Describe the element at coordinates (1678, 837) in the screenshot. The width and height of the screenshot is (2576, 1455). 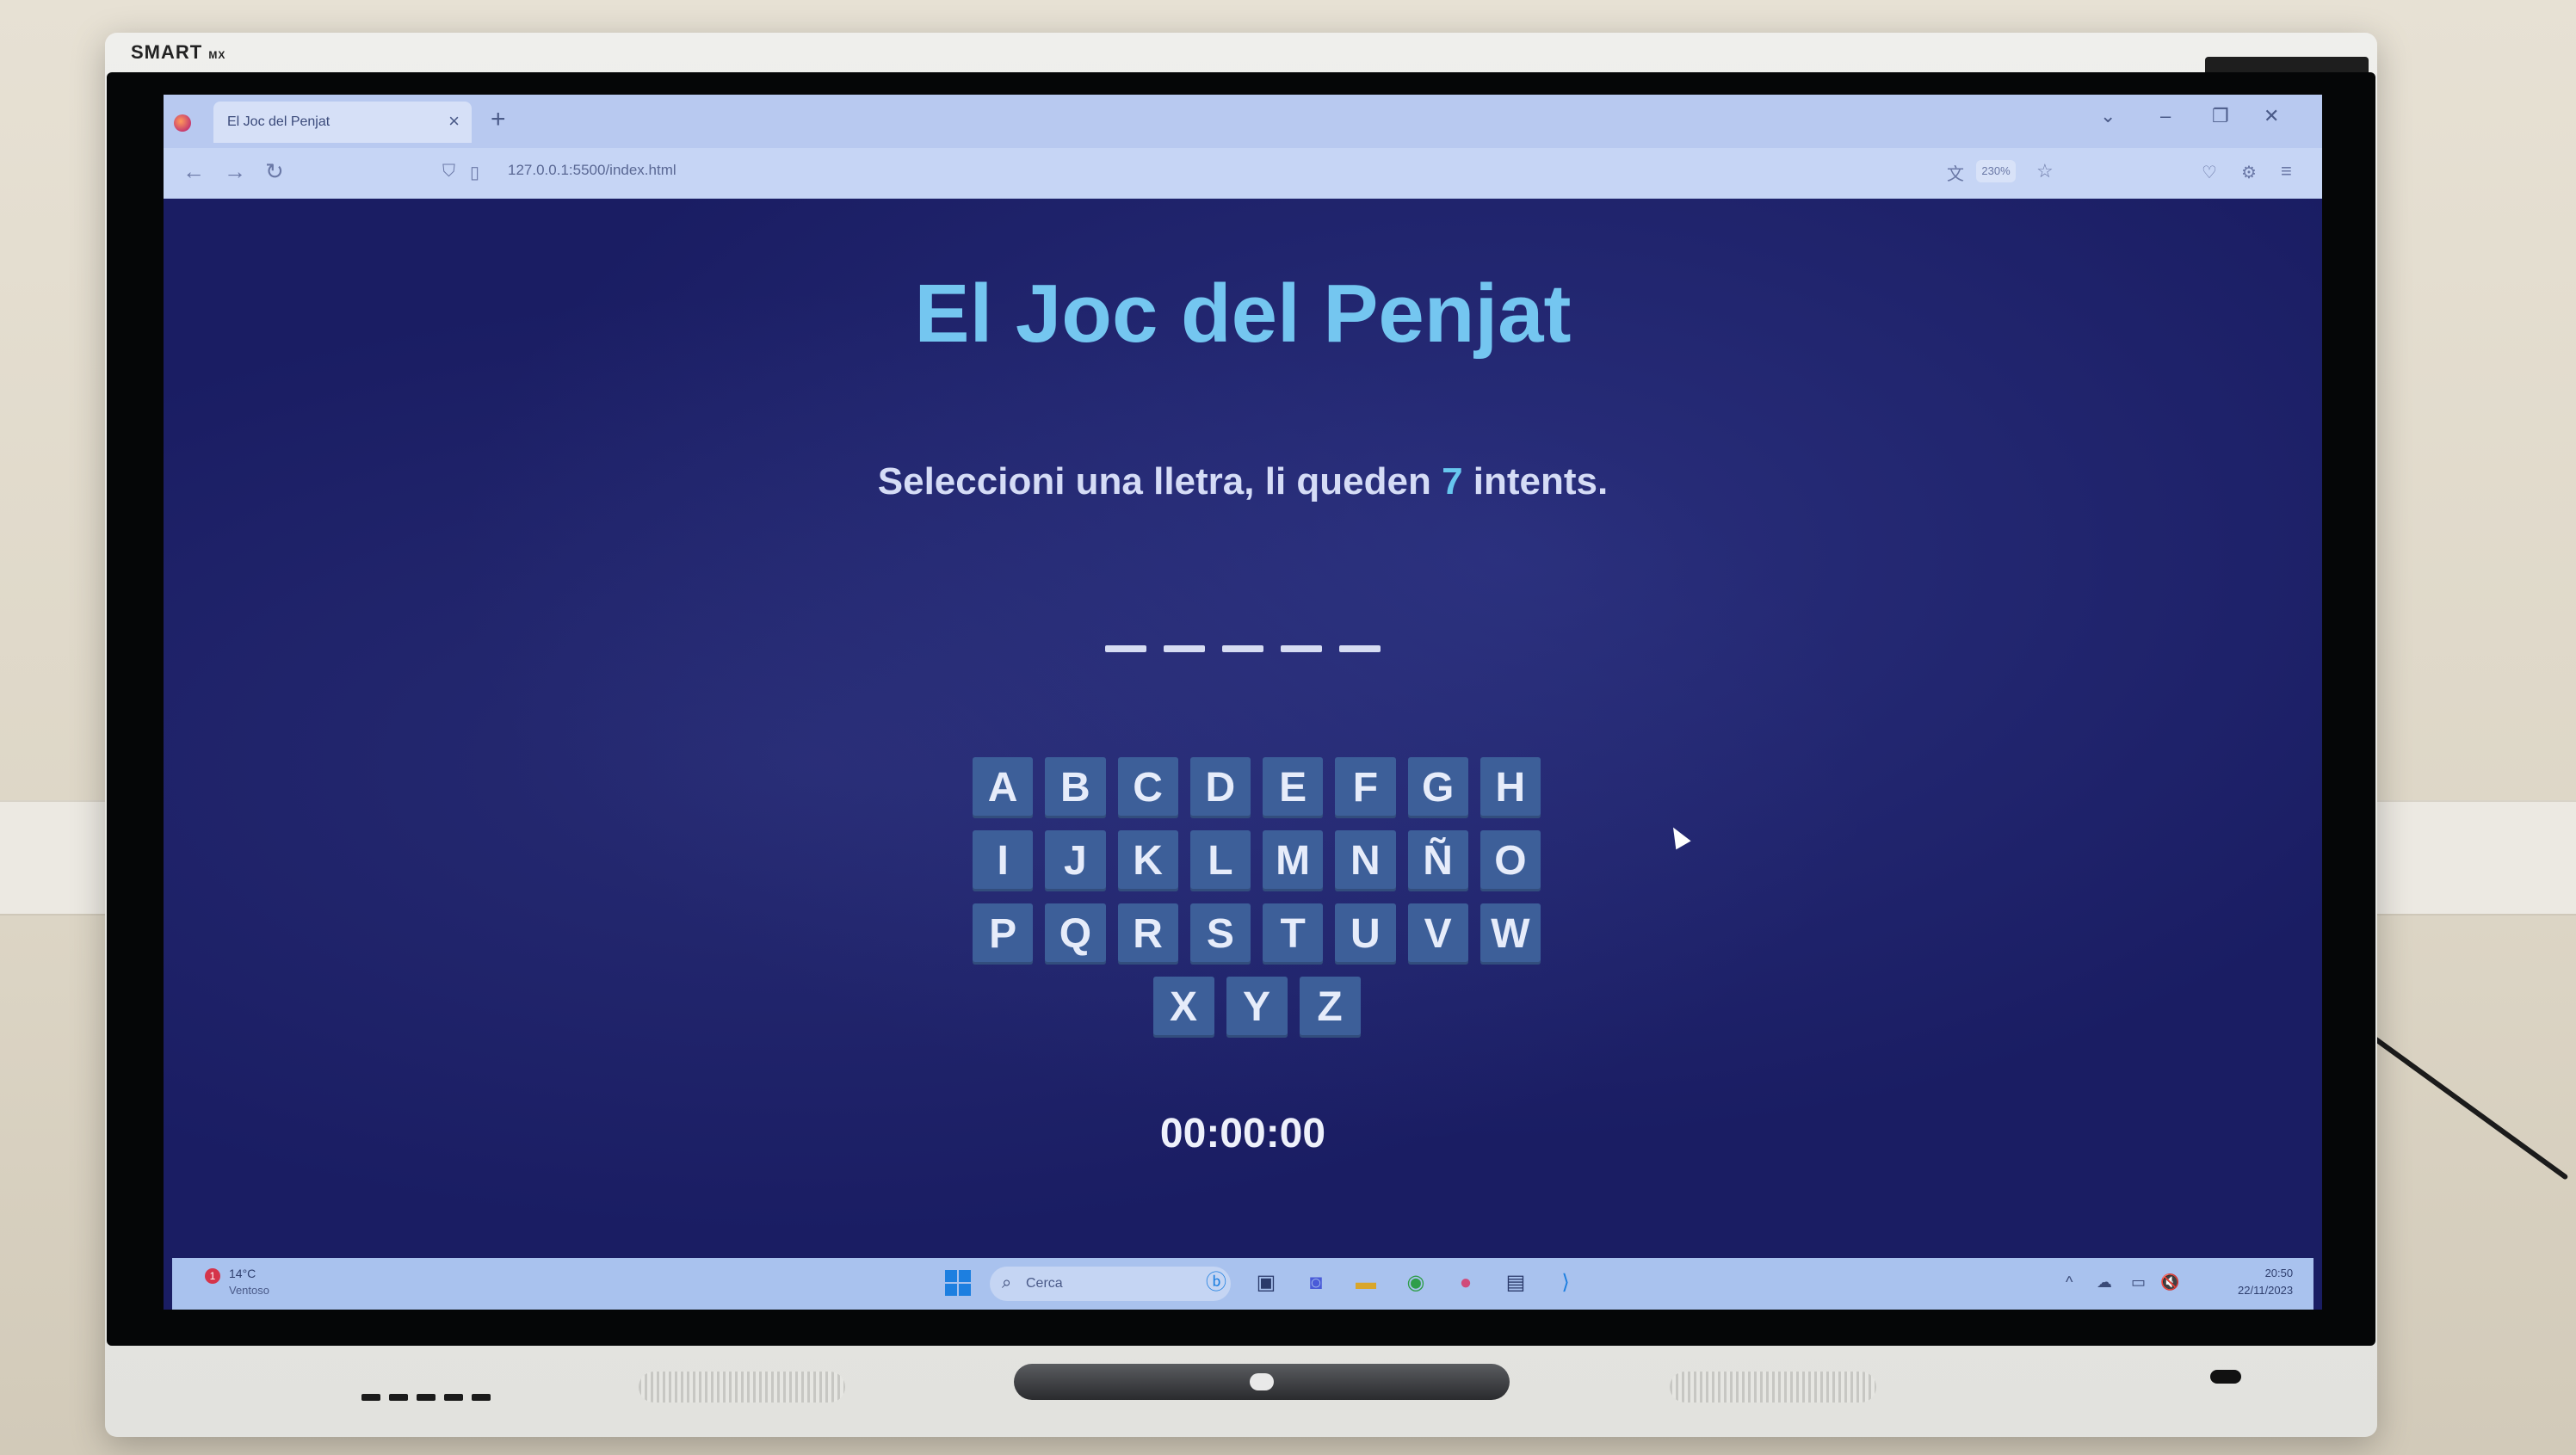
I see `mouse-cursor` at that location.